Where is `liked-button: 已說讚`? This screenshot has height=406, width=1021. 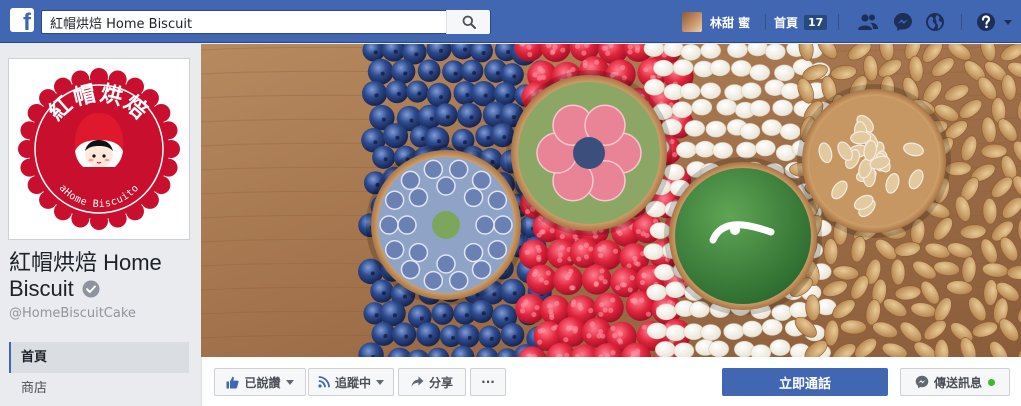 liked-button: 已說讚 is located at coordinates (260, 382).